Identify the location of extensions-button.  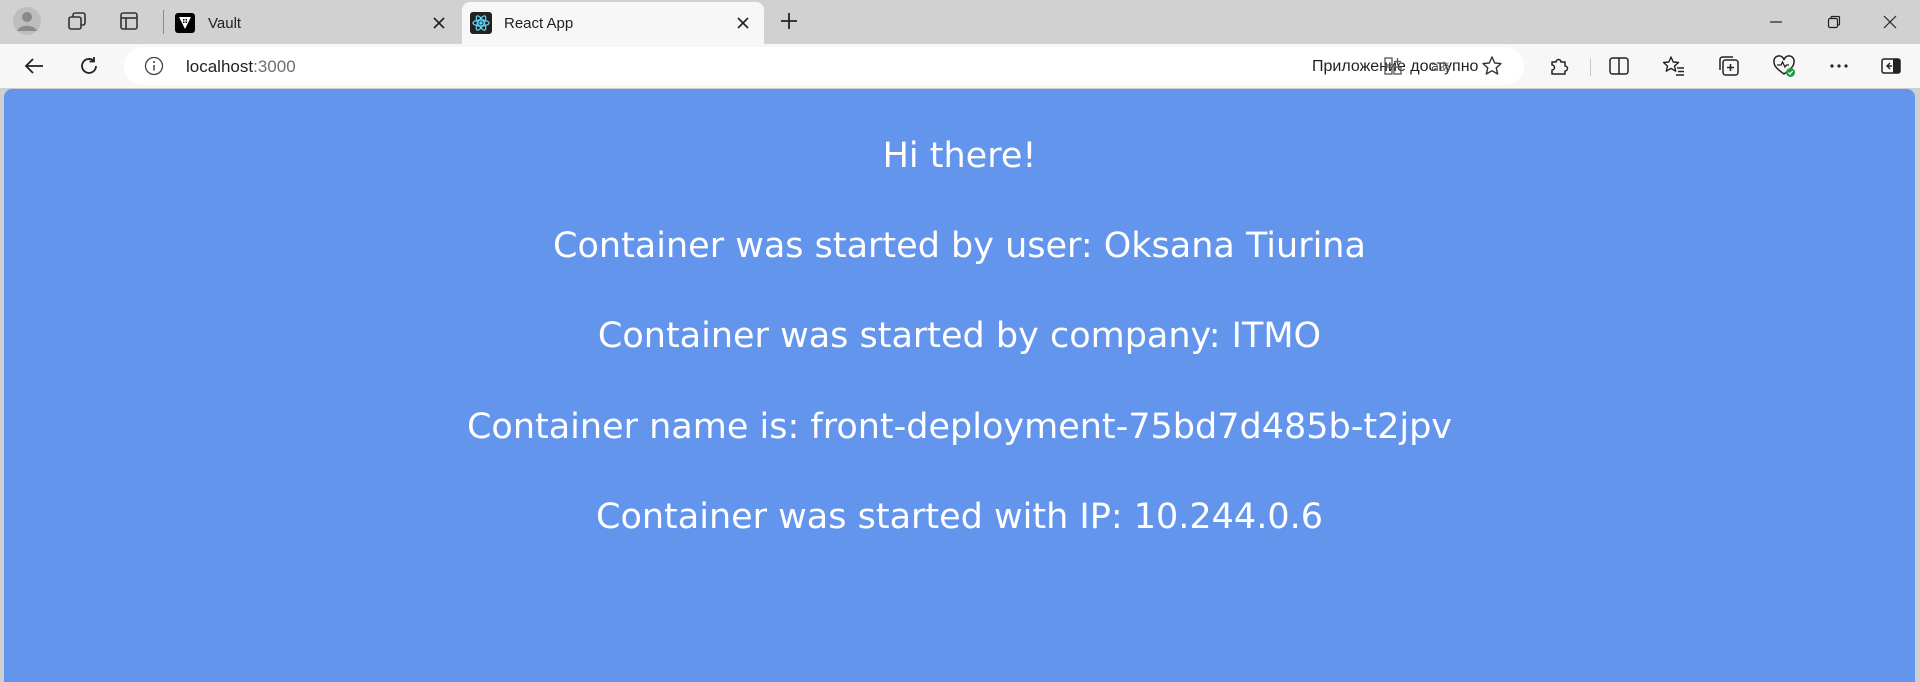
(1559, 66).